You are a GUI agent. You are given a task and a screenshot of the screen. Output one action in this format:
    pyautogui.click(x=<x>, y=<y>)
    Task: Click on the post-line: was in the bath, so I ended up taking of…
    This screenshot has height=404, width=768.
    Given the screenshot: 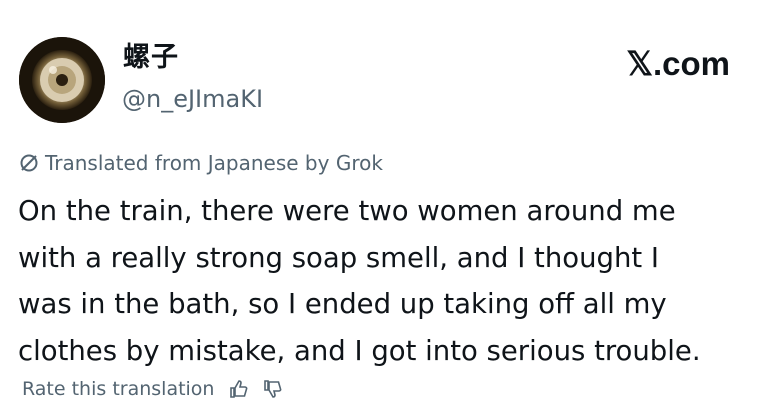 What is the action you would take?
    pyautogui.click(x=342, y=304)
    